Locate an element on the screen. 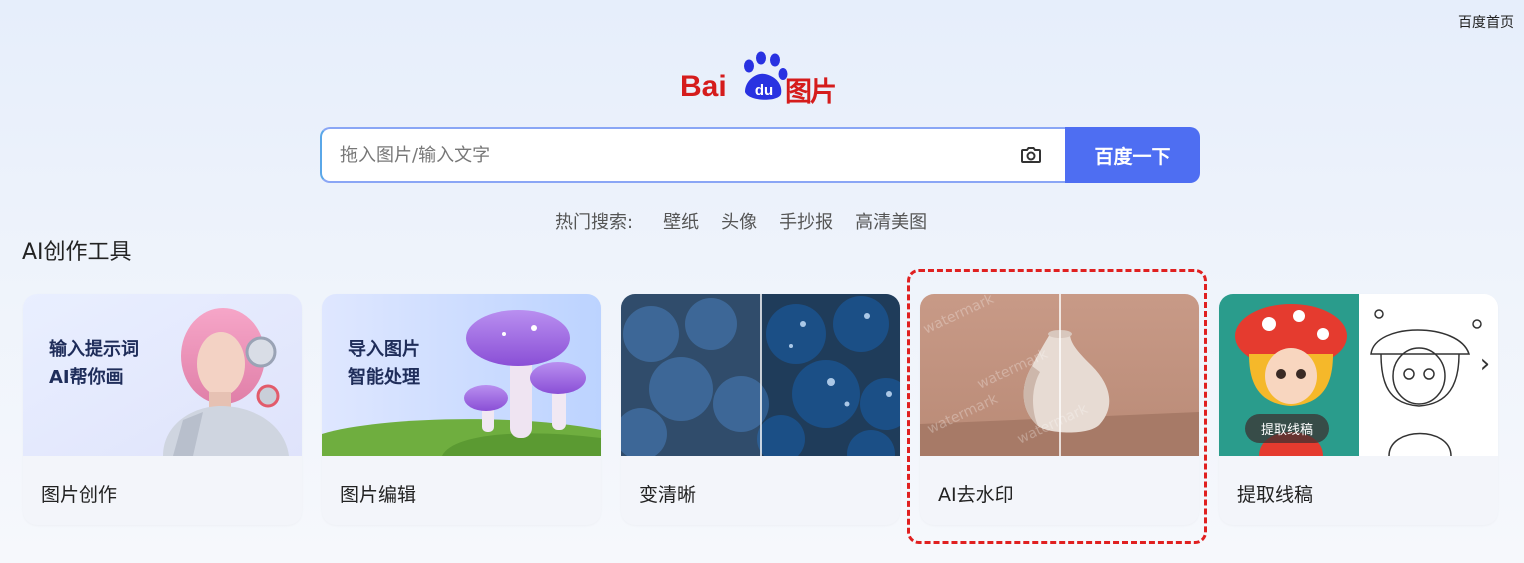  search-box is located at coordinates (692, 155).